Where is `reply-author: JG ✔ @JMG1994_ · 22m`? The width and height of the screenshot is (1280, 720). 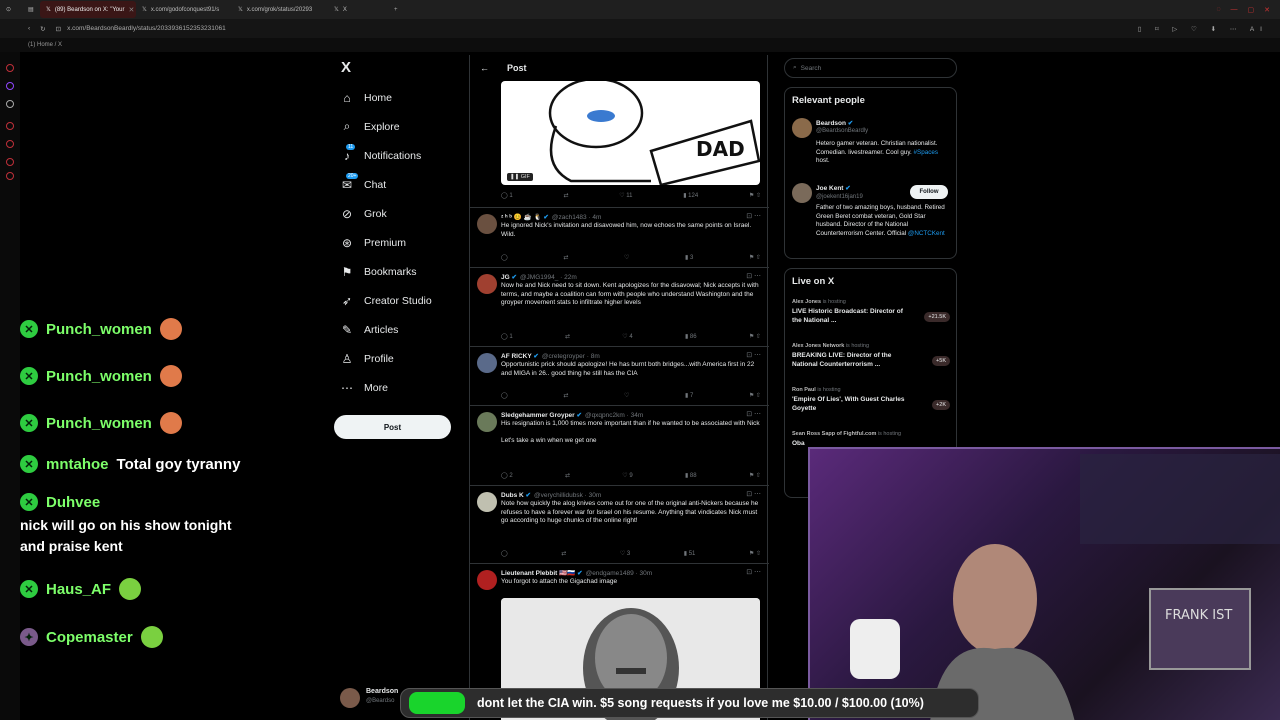 reply-author: JG ✔ @JMG1994_ · 22m is located at coordinates (539, 277).